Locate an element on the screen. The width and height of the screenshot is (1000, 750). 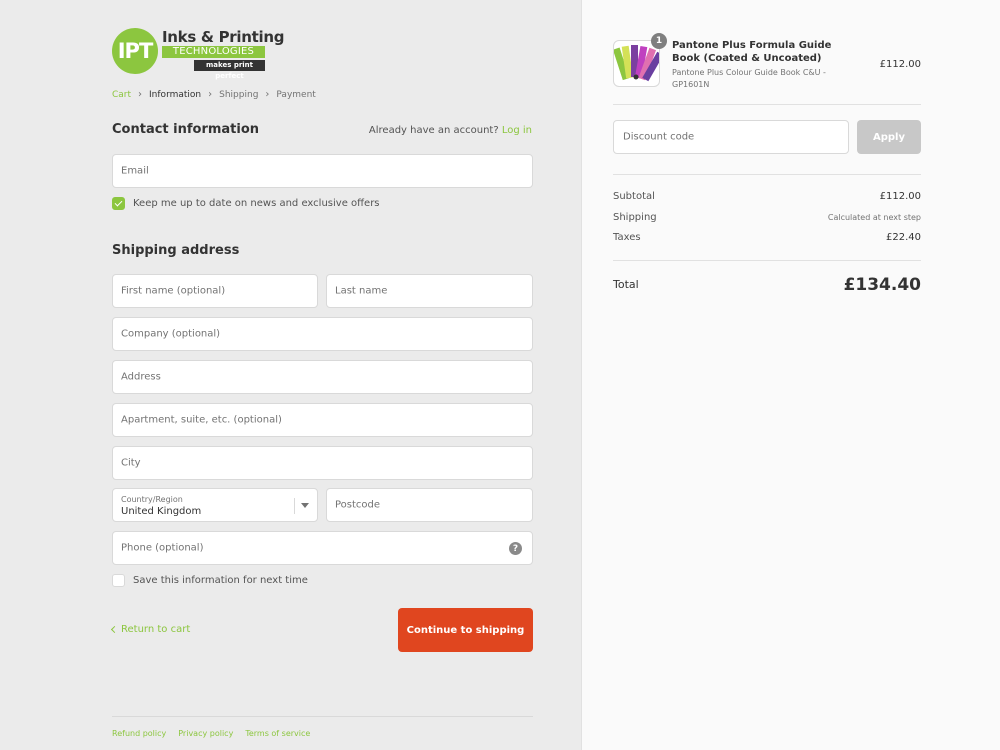
shipping-label: Shipping is located at coordinates (635, 217).